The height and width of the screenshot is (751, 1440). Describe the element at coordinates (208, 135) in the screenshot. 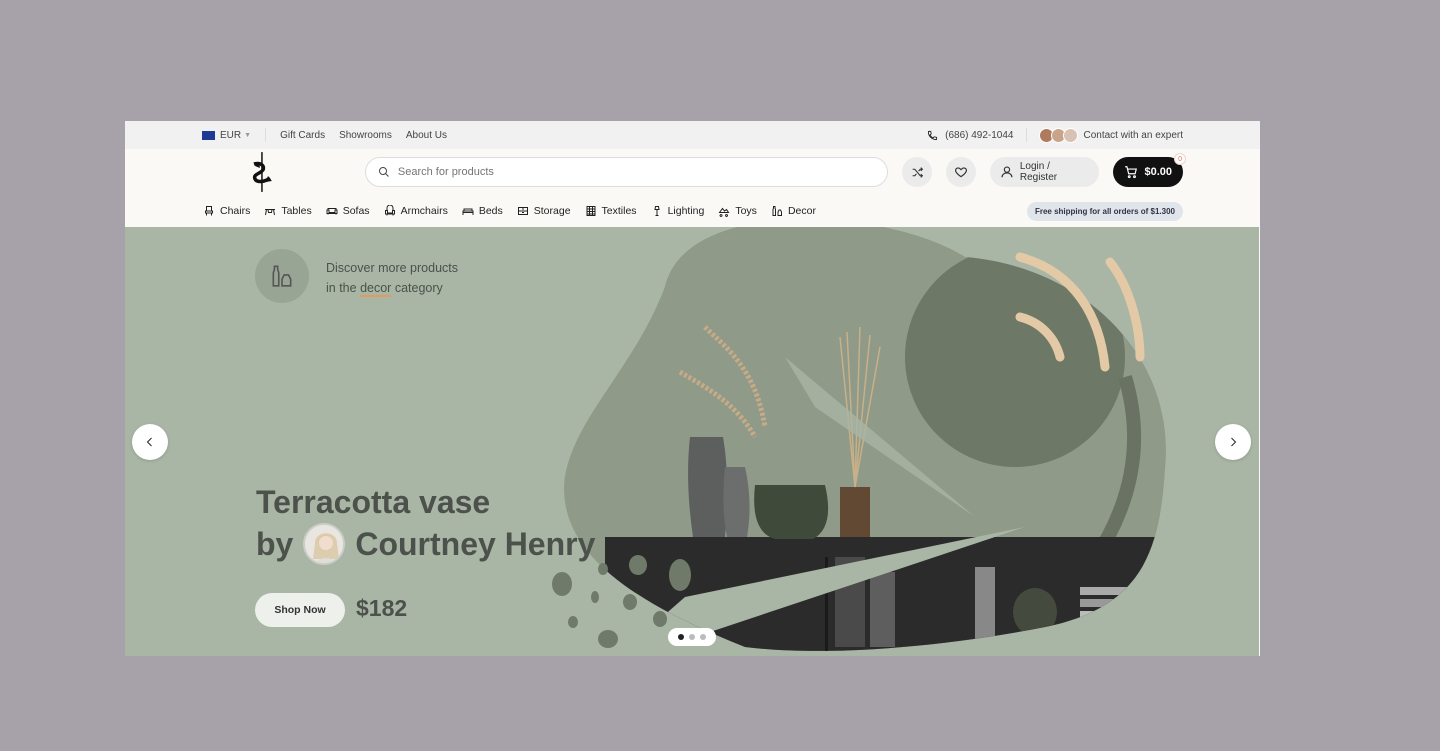

I see `eu-flag-icon` at that location.